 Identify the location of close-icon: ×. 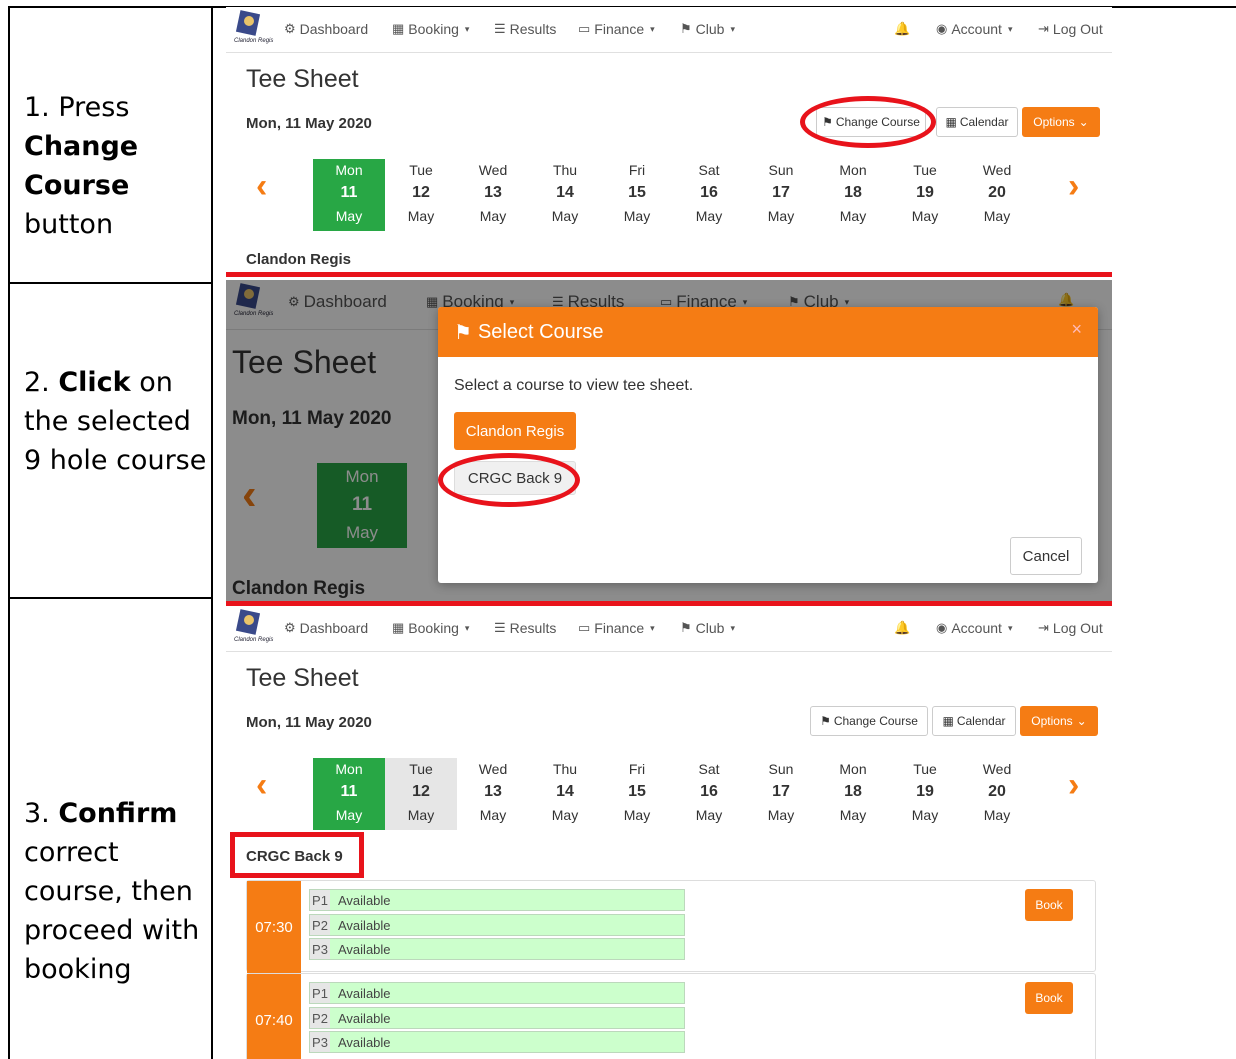
(1076, 329).